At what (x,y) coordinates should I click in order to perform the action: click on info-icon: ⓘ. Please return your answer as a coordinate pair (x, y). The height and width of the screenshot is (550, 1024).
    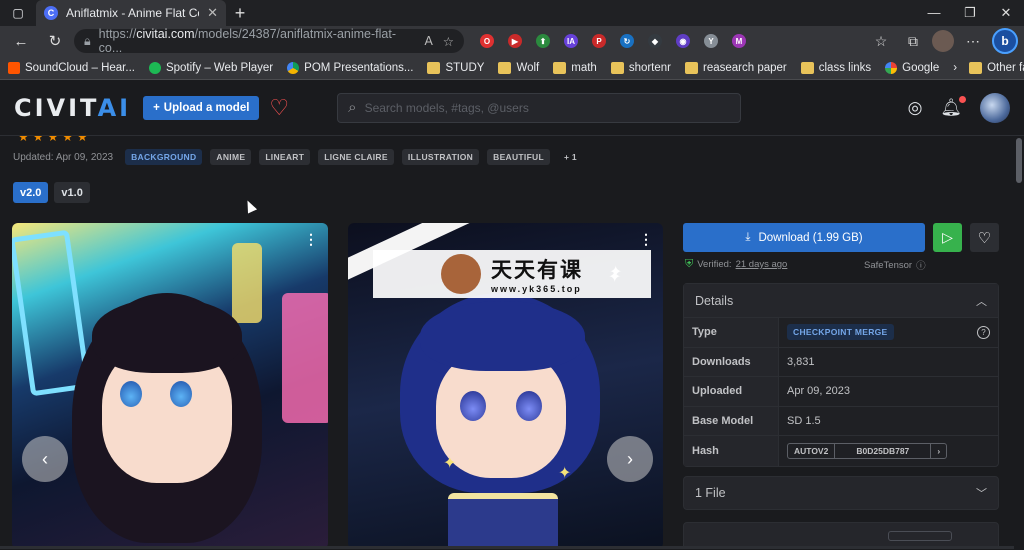
    Looking at the image, I should click on (921, 265).